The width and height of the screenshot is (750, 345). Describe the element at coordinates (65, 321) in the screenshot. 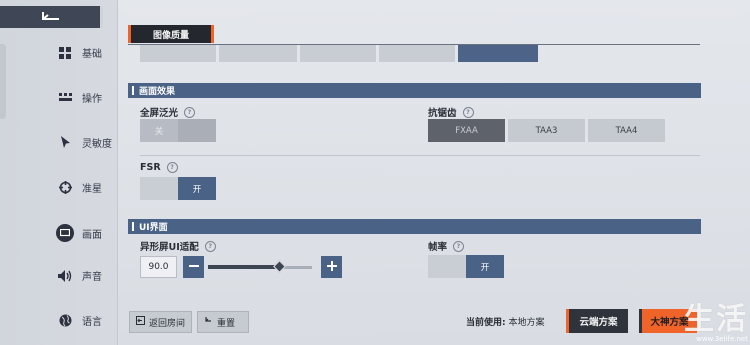

I see `globe-icon` at that location.